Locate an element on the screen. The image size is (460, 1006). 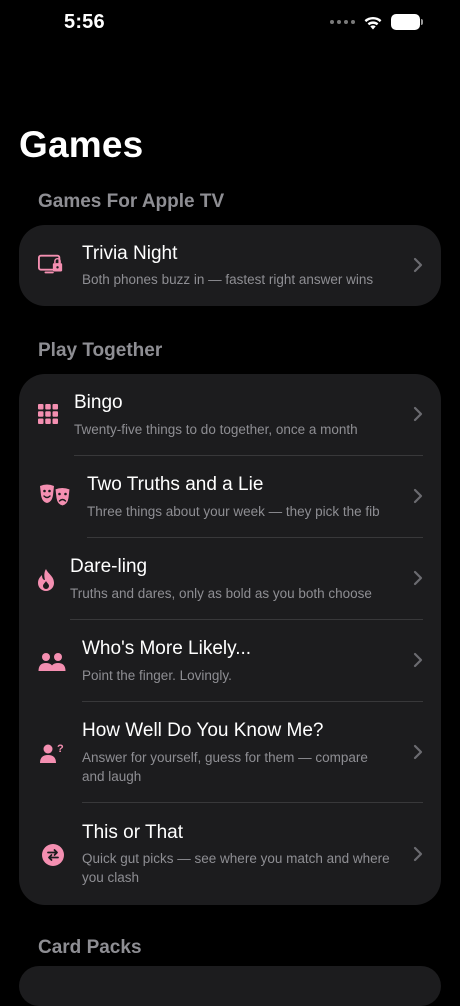
section-header-card-packs: Card Packs is located at coordinates (90, 947).